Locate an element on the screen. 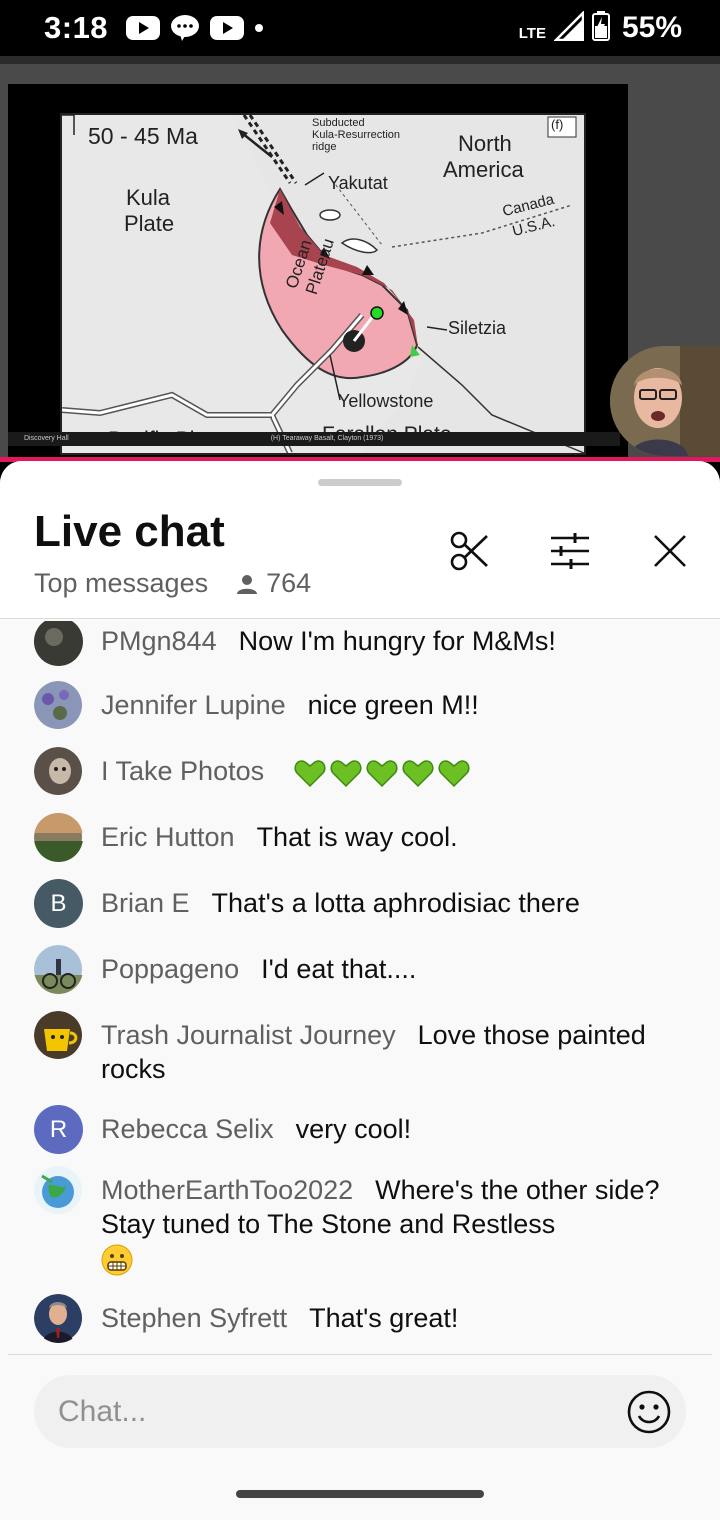 The image size is (720, 1520). panel-letter: (f) is located at coordinates (557, 124).